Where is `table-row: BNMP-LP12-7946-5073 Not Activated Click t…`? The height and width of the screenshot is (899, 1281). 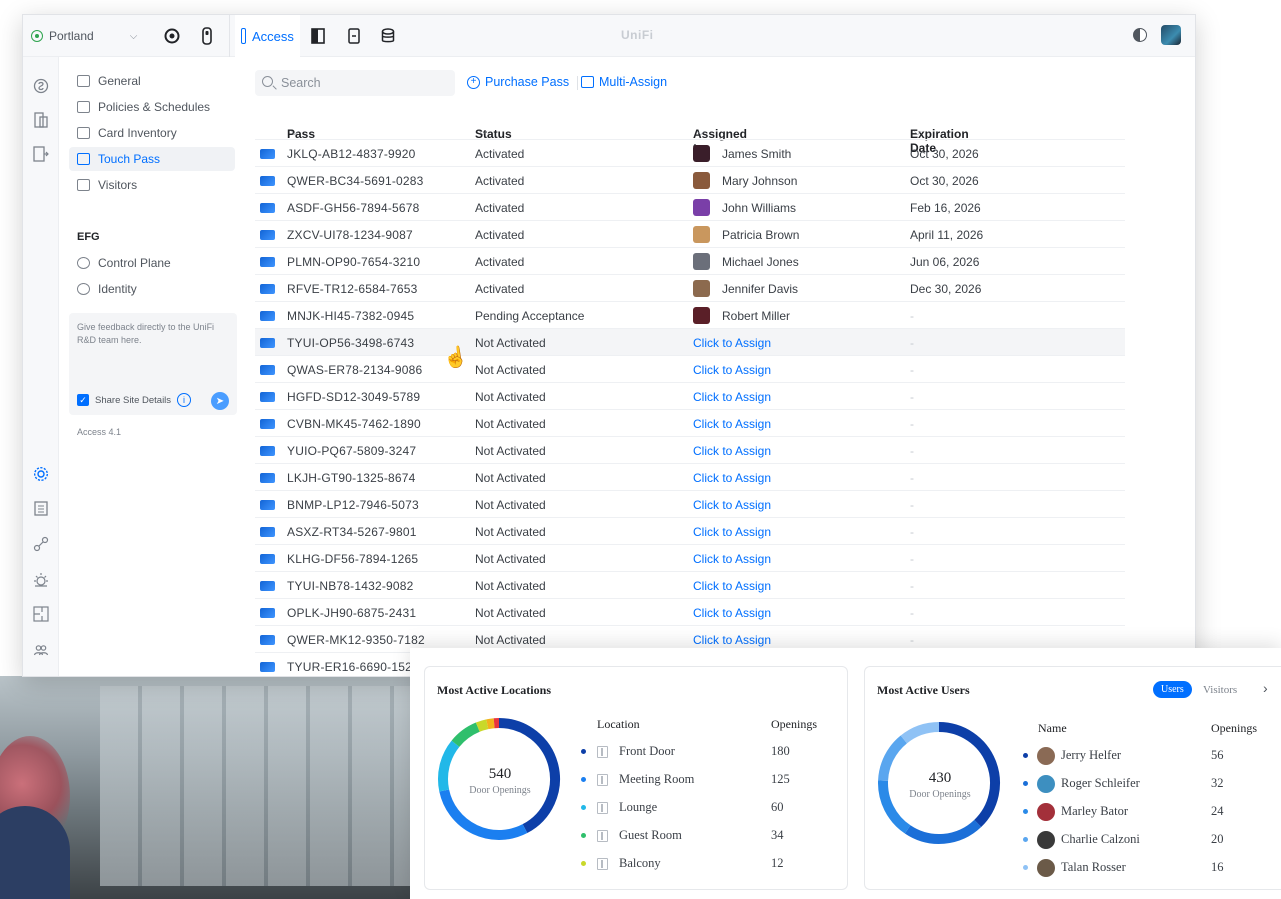 table-row: BNMP-LP12-7946-5073 Not Activated Click t… is located at coordinates (690, 503).